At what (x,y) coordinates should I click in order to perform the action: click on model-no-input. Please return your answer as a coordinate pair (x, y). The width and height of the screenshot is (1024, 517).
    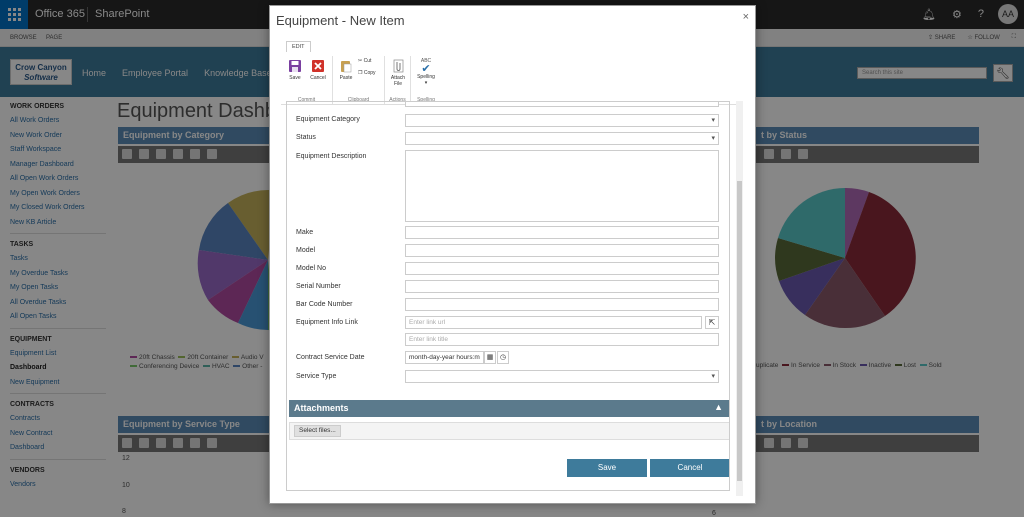
    Looking at the image, I should click on (562, 268).